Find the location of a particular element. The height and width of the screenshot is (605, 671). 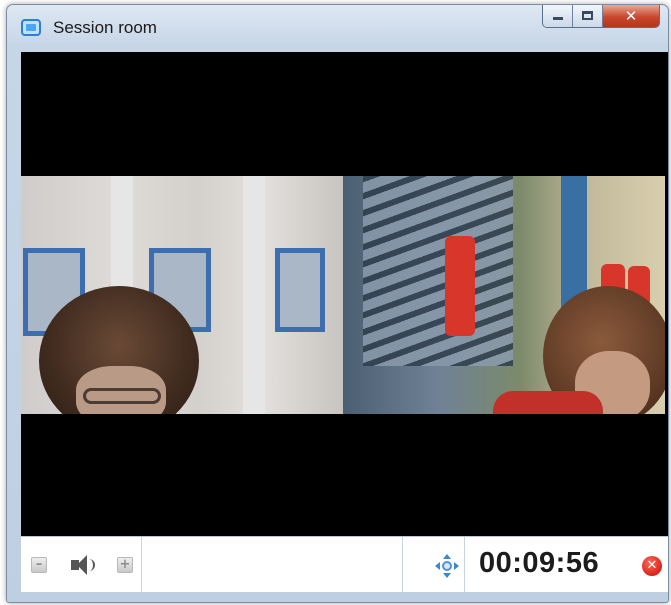

volume-down-button: – is located at coordinates (39, 565).